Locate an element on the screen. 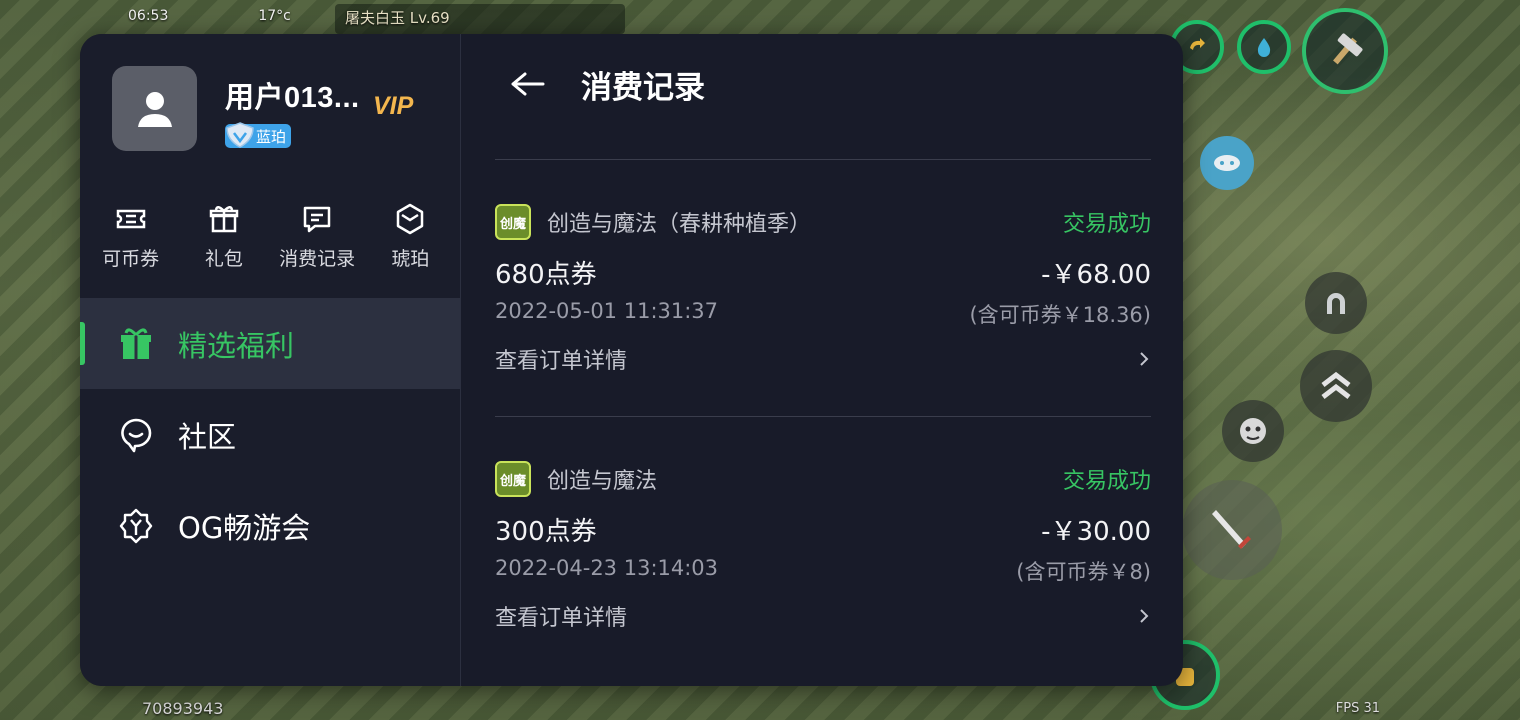  attack-button is located at coordinates (1232, 530).